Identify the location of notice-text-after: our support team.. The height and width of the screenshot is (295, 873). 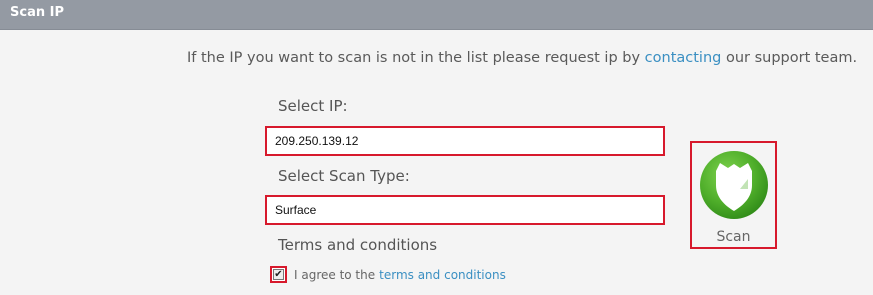
(789, 58).